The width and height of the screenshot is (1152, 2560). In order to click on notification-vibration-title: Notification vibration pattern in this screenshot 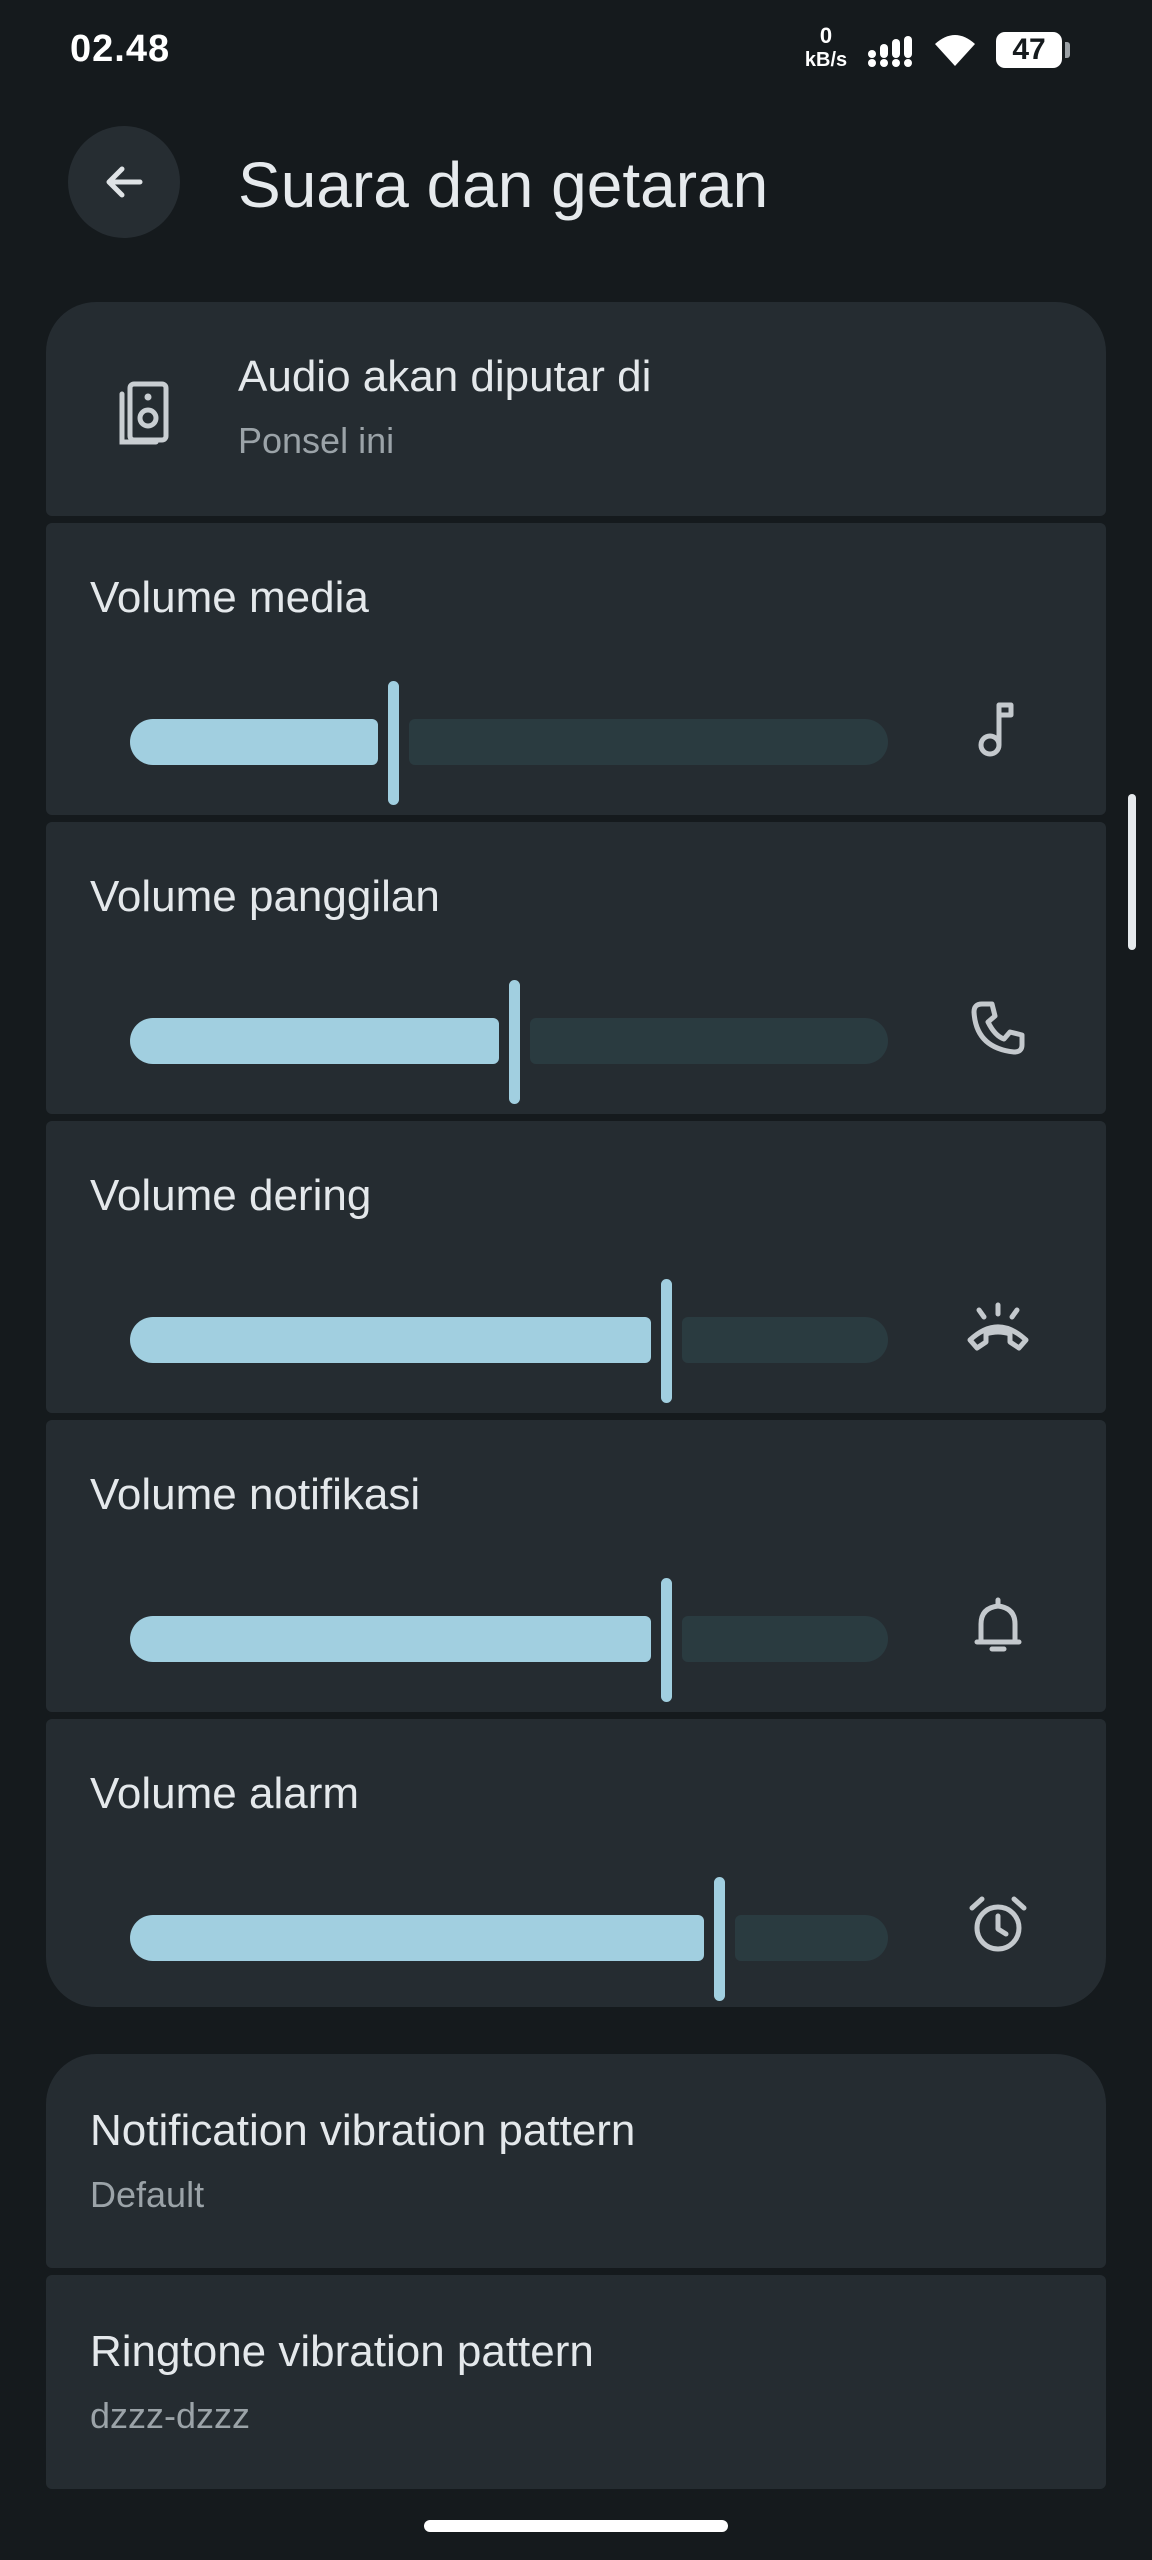, I will do `click(363, 2130)`.